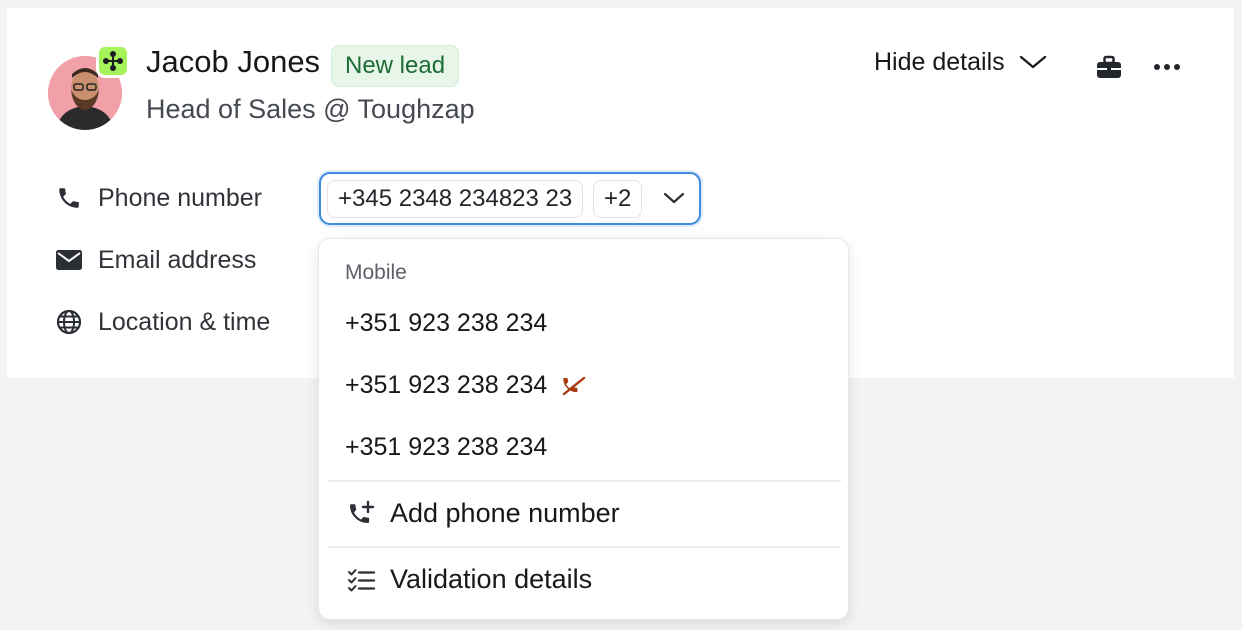 The image size is (1242, 630). What do you see at coordinates (69, 198) in the screenshot?
I see `phone-icon` at bounding box center [69, 198].